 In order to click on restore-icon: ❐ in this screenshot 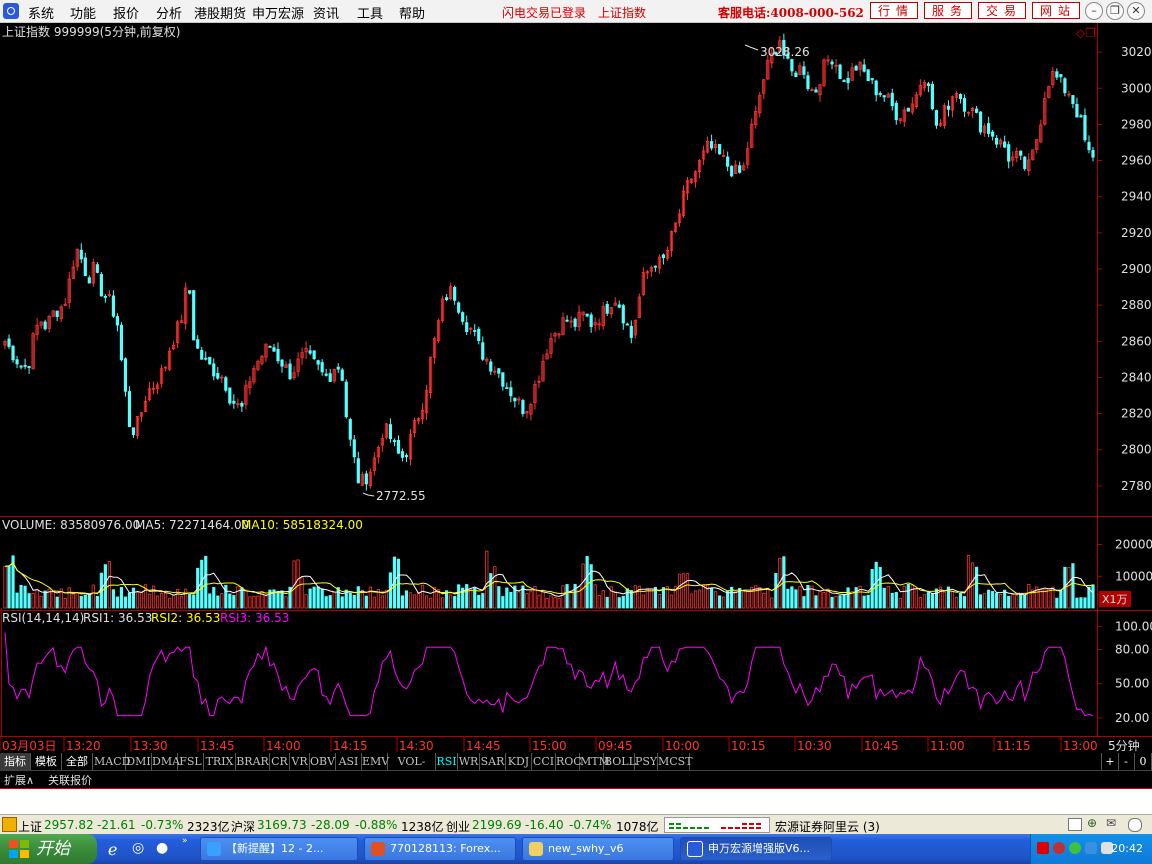, I will do `click(1115, 11)`.